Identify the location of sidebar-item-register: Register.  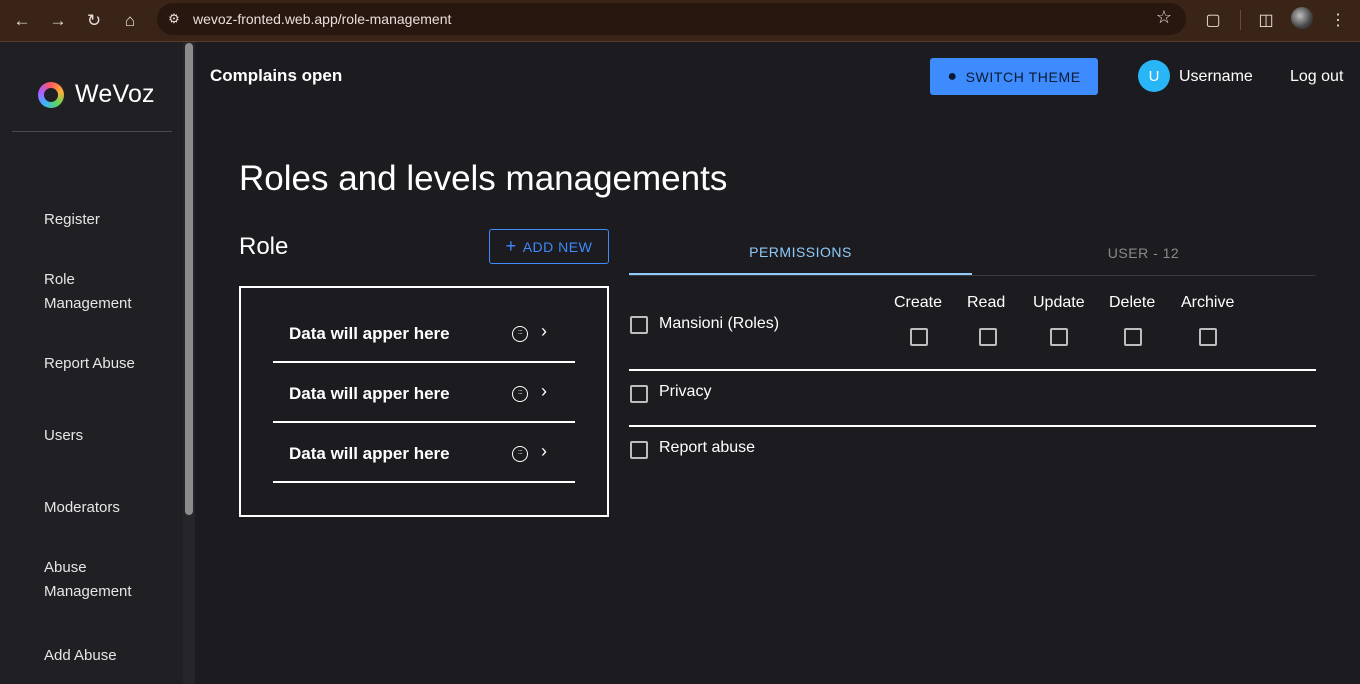
(104, 220).